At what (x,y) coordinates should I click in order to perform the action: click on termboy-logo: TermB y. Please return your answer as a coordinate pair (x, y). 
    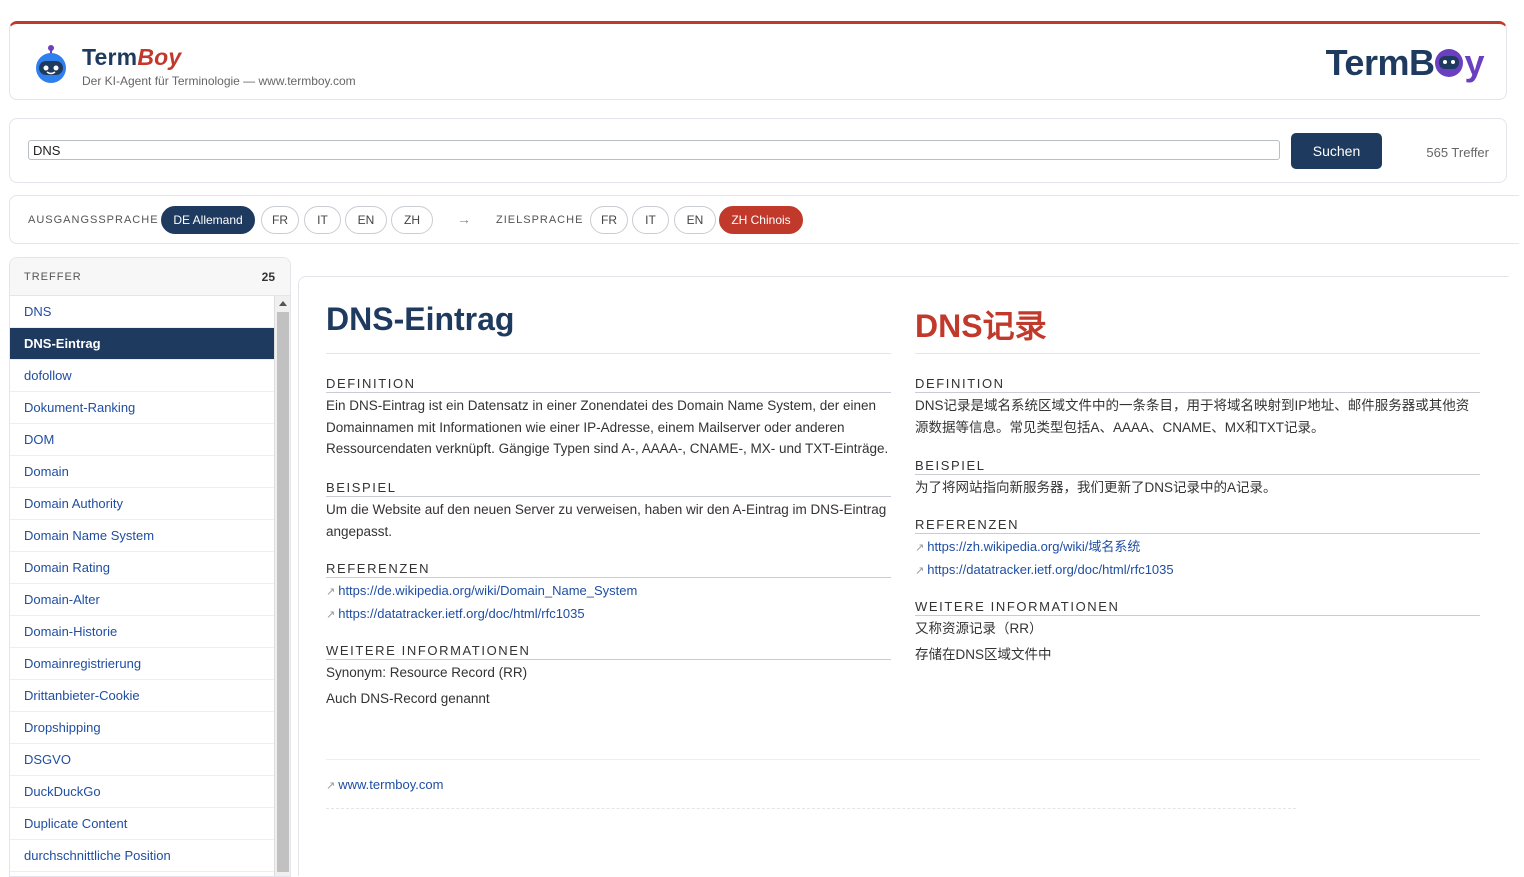
    Looking at the image, I should click on (1405, 62).